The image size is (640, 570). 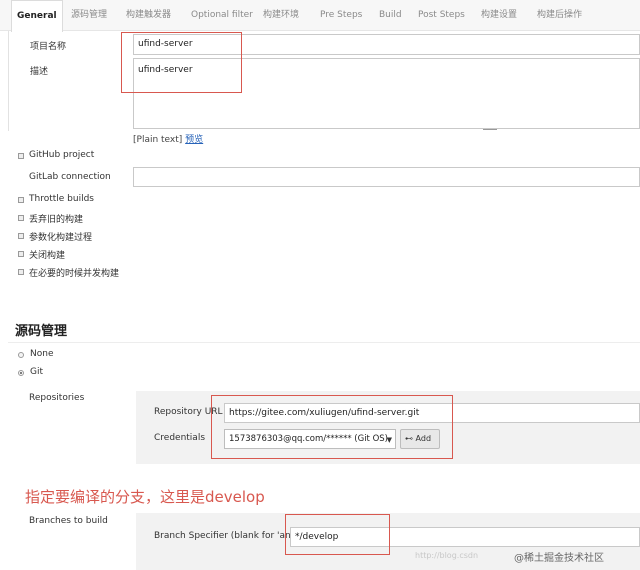 What do you see at coordinates (180, 438) in the screenshot?
I see `credentials-label: Credentials` at bounding box center [180, 438].